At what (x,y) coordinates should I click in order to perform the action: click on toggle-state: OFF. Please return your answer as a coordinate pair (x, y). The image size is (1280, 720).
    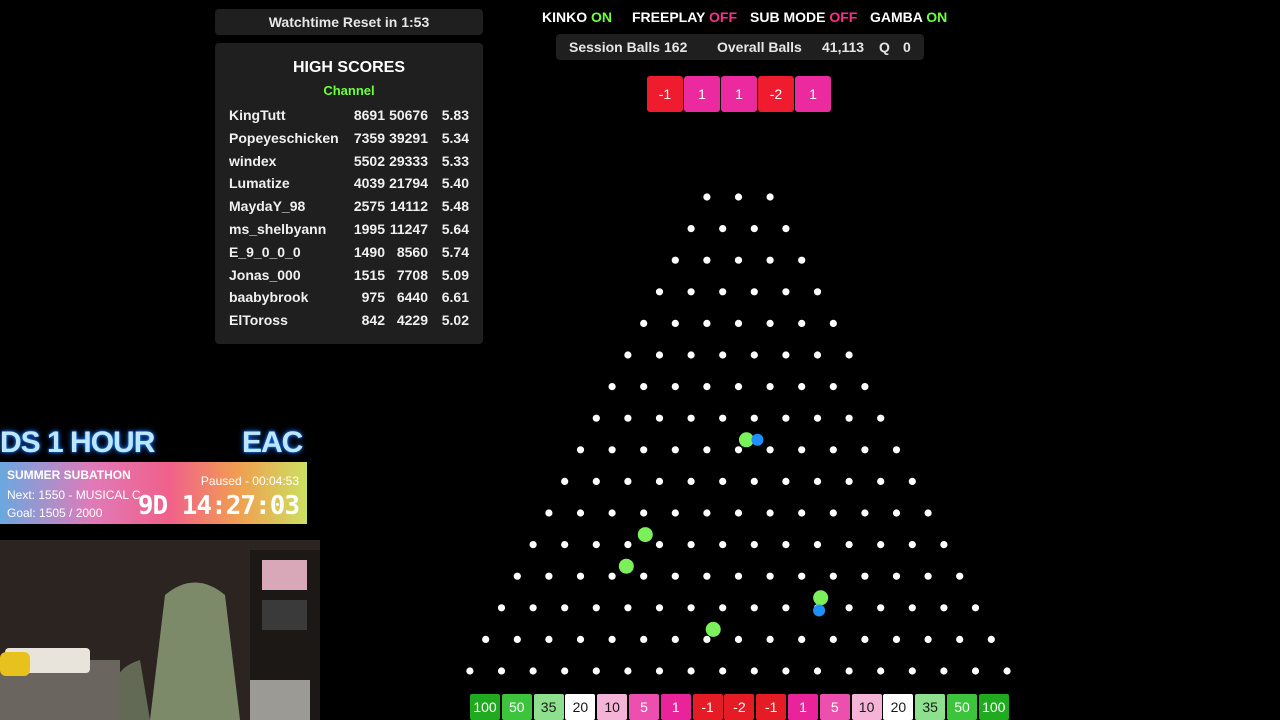
    Looking at the image, I should click on (723, 17).